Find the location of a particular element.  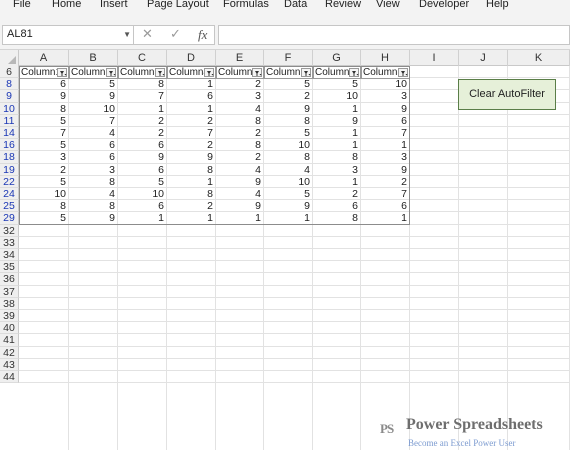

row-header-34: 34 is located at coordinates (9, 255).